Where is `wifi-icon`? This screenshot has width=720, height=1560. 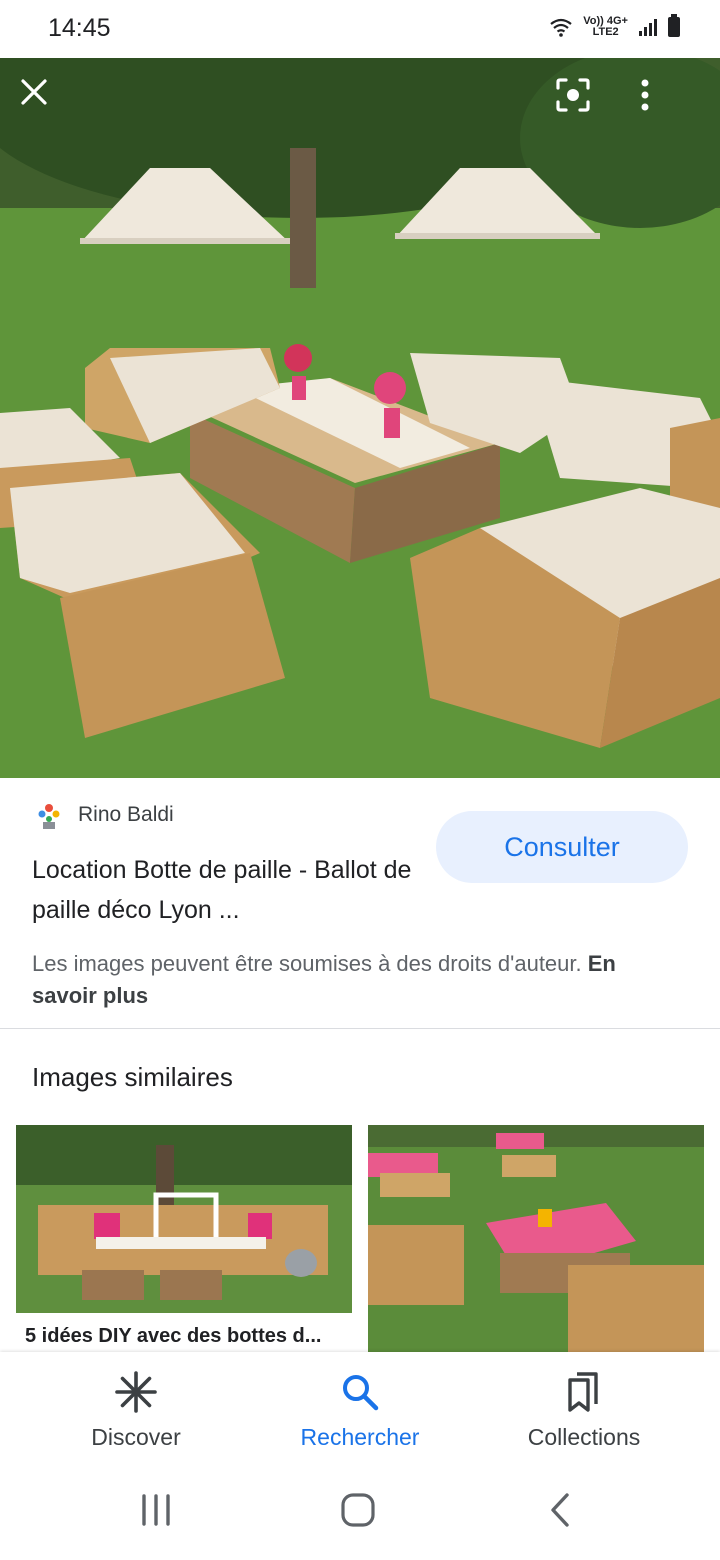
wifi-icon is located at coordinates (561, 27).